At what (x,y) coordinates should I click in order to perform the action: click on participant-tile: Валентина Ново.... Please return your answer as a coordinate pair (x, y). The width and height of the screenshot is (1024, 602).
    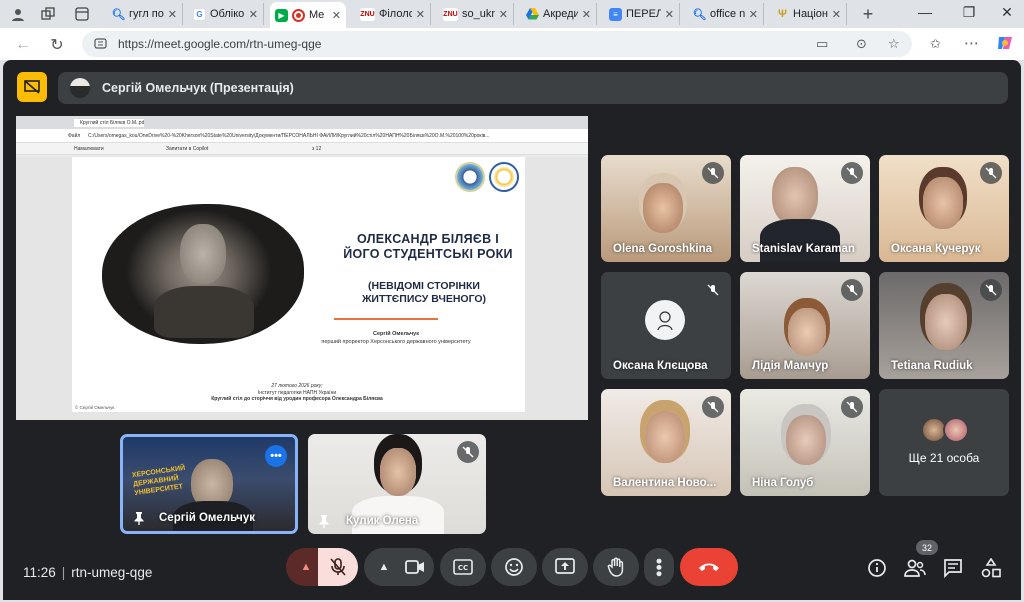
    Looking at the image, I should click on (666, 442).